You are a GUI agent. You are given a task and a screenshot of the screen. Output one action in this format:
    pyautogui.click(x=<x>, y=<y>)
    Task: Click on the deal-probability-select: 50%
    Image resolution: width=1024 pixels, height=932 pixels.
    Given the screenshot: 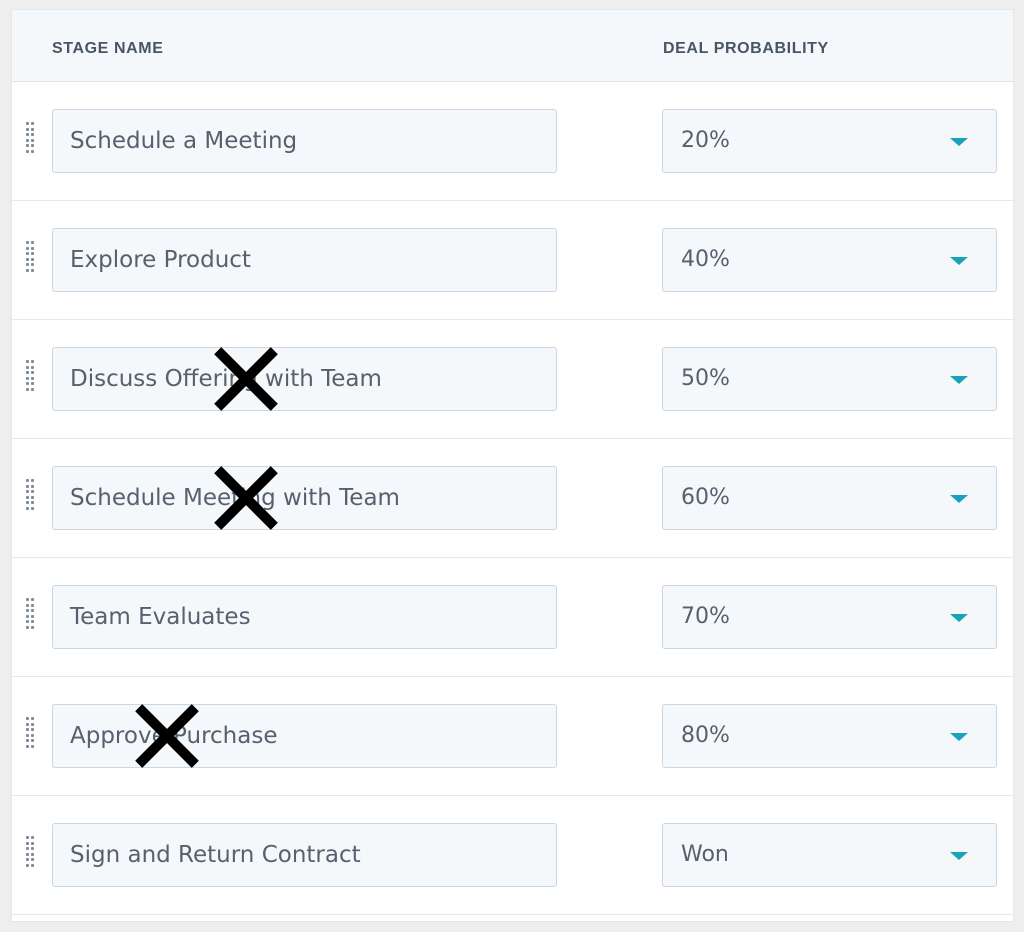 What is the action you would take?
    pyautogui.click(x=829, y=379)
    